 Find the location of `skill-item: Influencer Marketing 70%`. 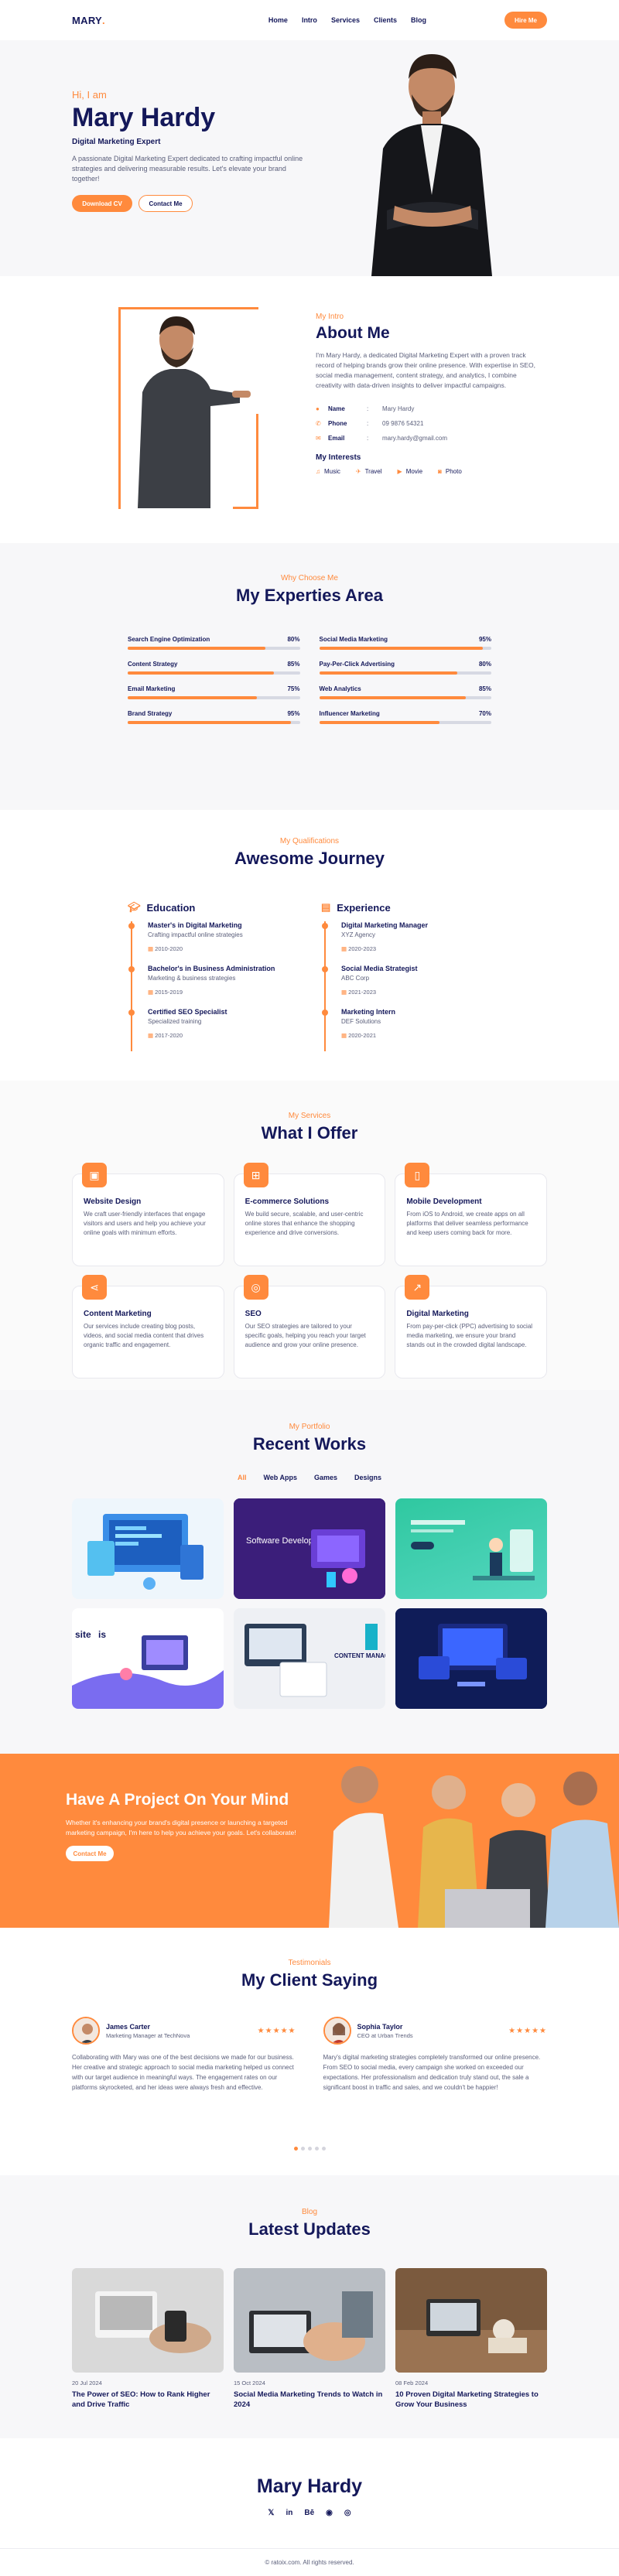

skill-item: Influencer Marketing 70% is located at coordinates (405, 717).